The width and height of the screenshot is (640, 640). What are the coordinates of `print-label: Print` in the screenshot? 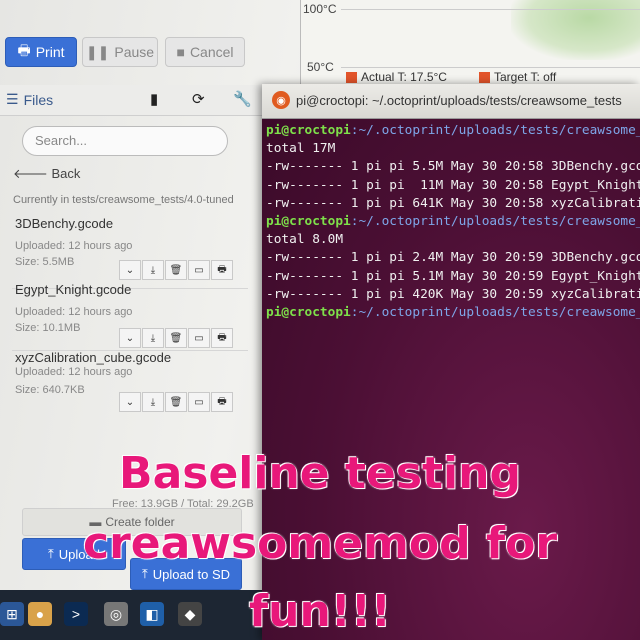 It's located at (50, 52).